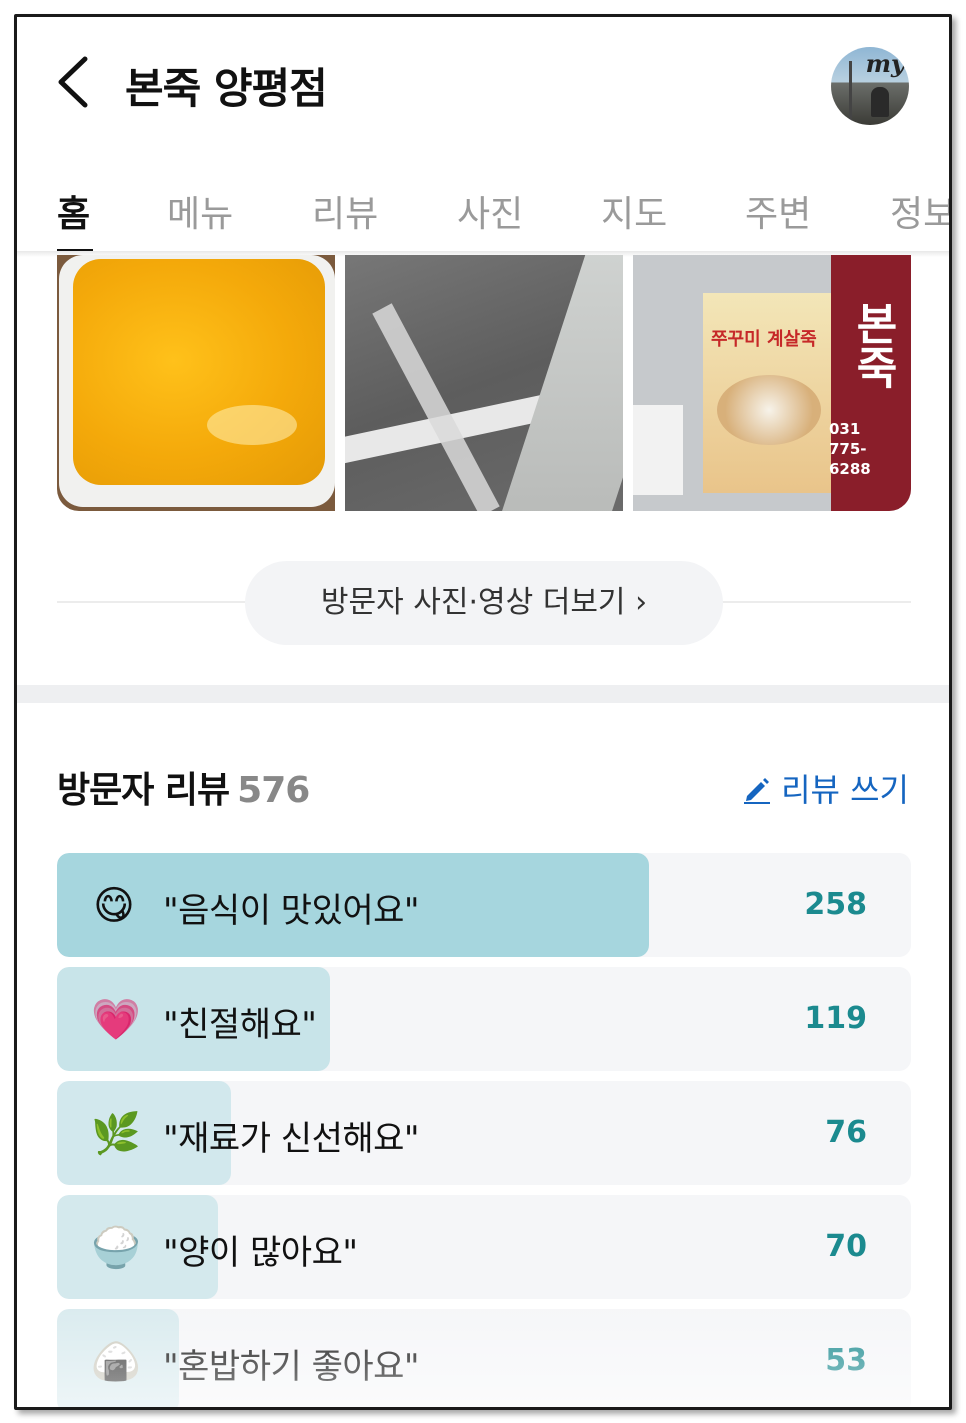  I want to click on tab-photos: 사진, so click(490, 211).